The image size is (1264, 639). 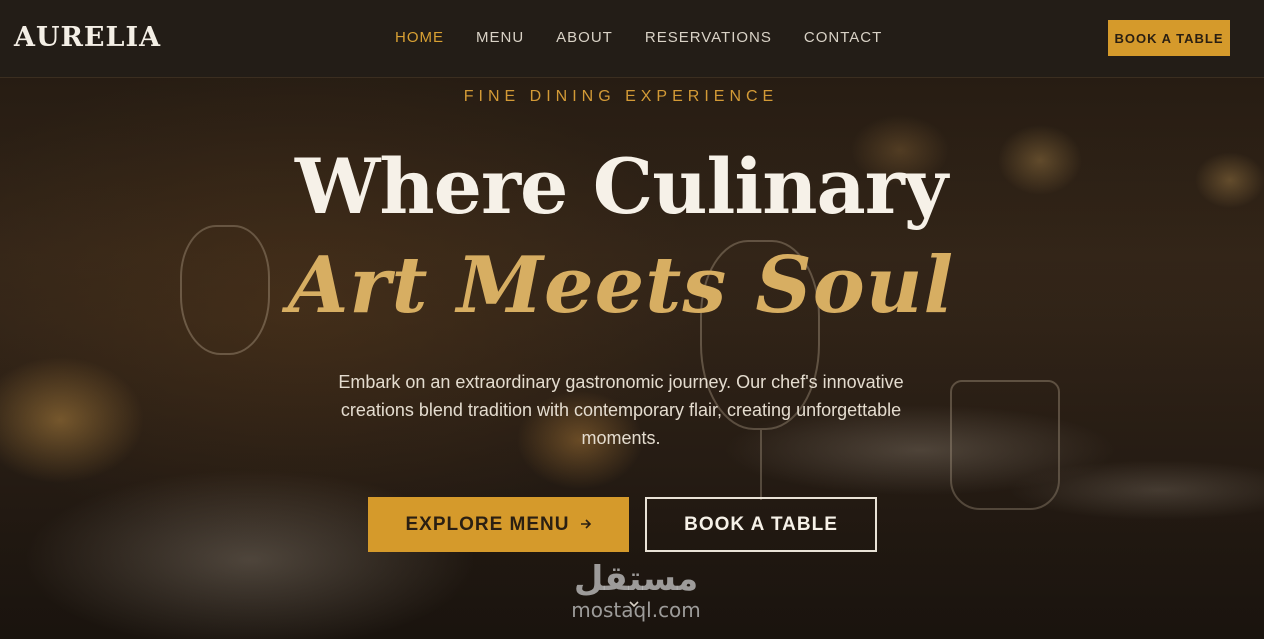 What do you see at coordinates (584, 37) in the screenshot?
I see `nav-link-about: ABOUT` at bounding box center [584, 37].